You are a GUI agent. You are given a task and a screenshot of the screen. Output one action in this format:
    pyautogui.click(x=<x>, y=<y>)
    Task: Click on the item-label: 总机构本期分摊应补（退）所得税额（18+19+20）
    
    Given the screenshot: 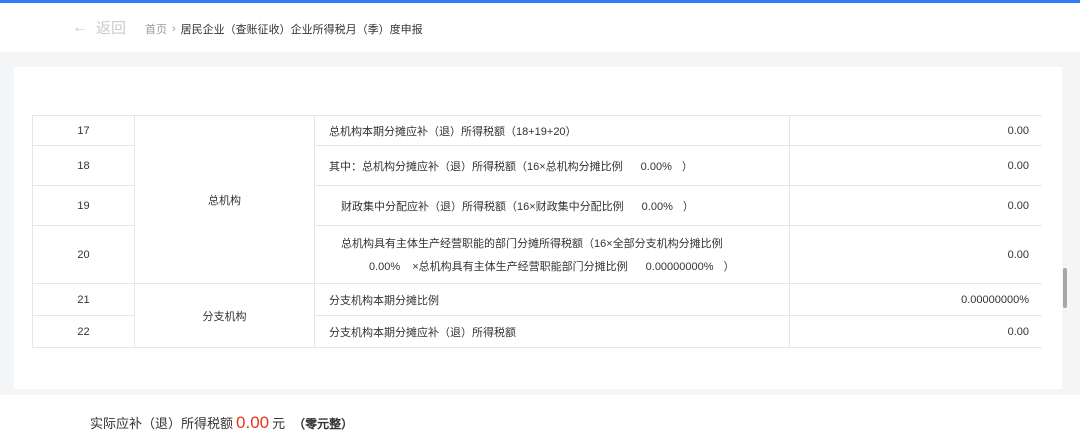 What is the action you would take?
    pyautogui.click(x=552, y=130)
    